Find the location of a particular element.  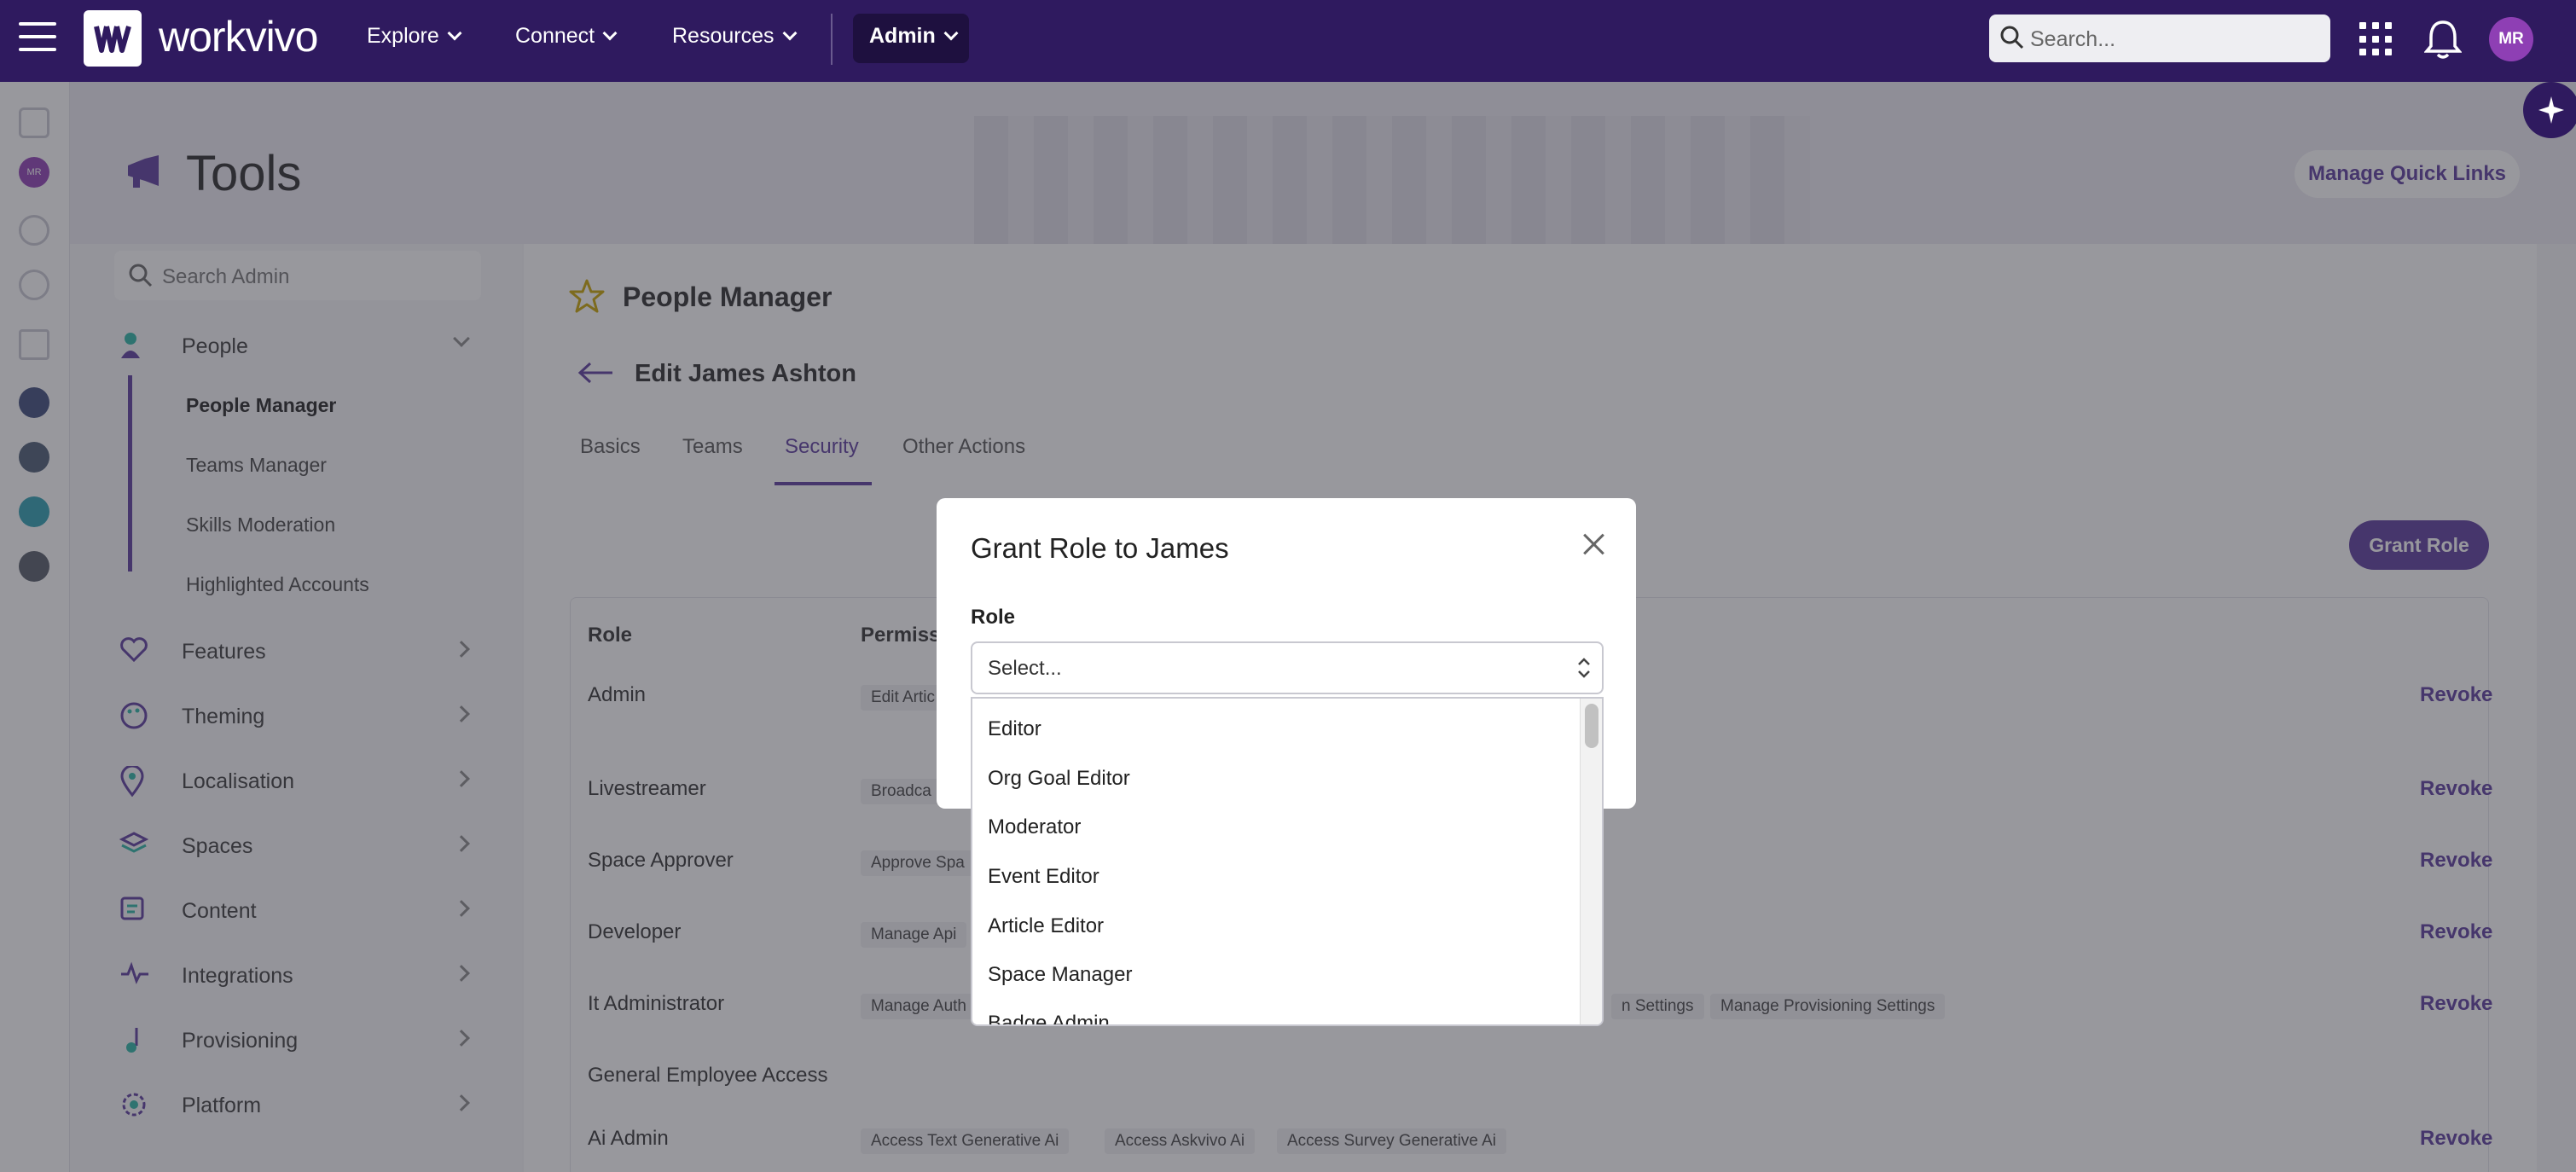

nav-resources: Resources is located at coordinates (734, 37).